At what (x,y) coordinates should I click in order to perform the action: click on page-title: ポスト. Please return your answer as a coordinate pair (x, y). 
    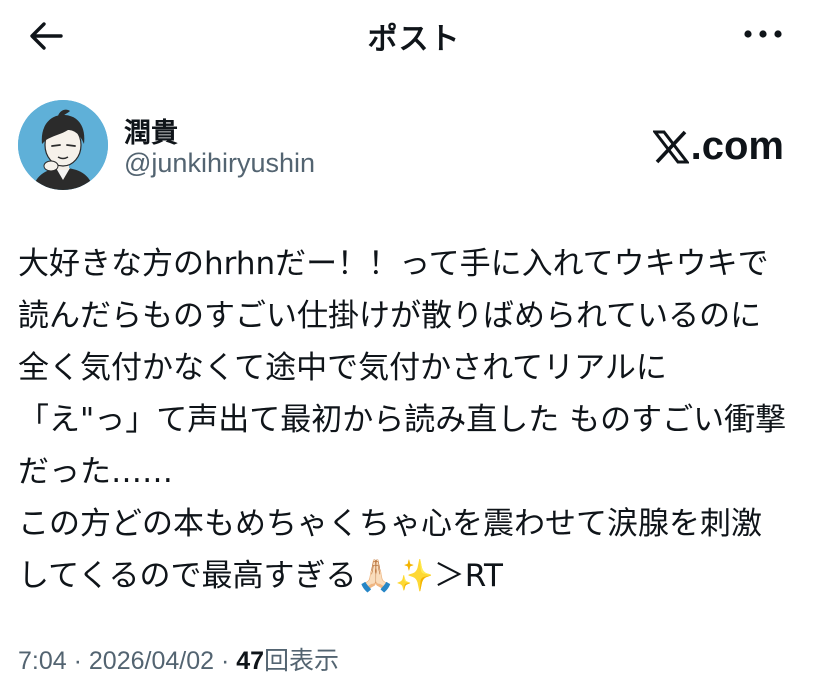
    Looking at the image, I should click on (414, 39).